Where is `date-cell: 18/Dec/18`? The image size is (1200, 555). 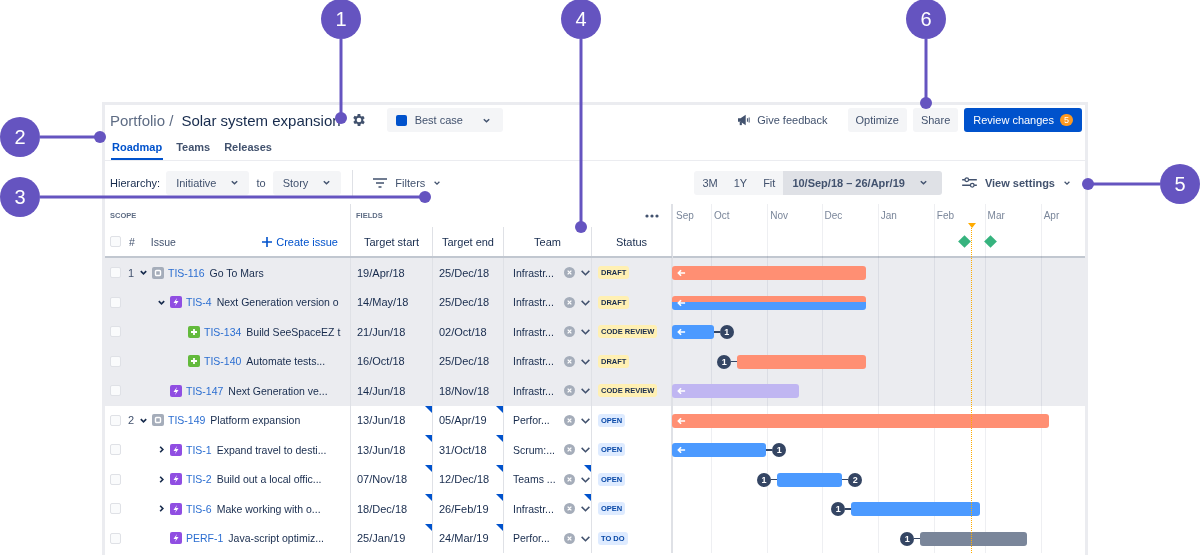 date-cell: 18/Dec/18 is located at coordinates (382, 508).